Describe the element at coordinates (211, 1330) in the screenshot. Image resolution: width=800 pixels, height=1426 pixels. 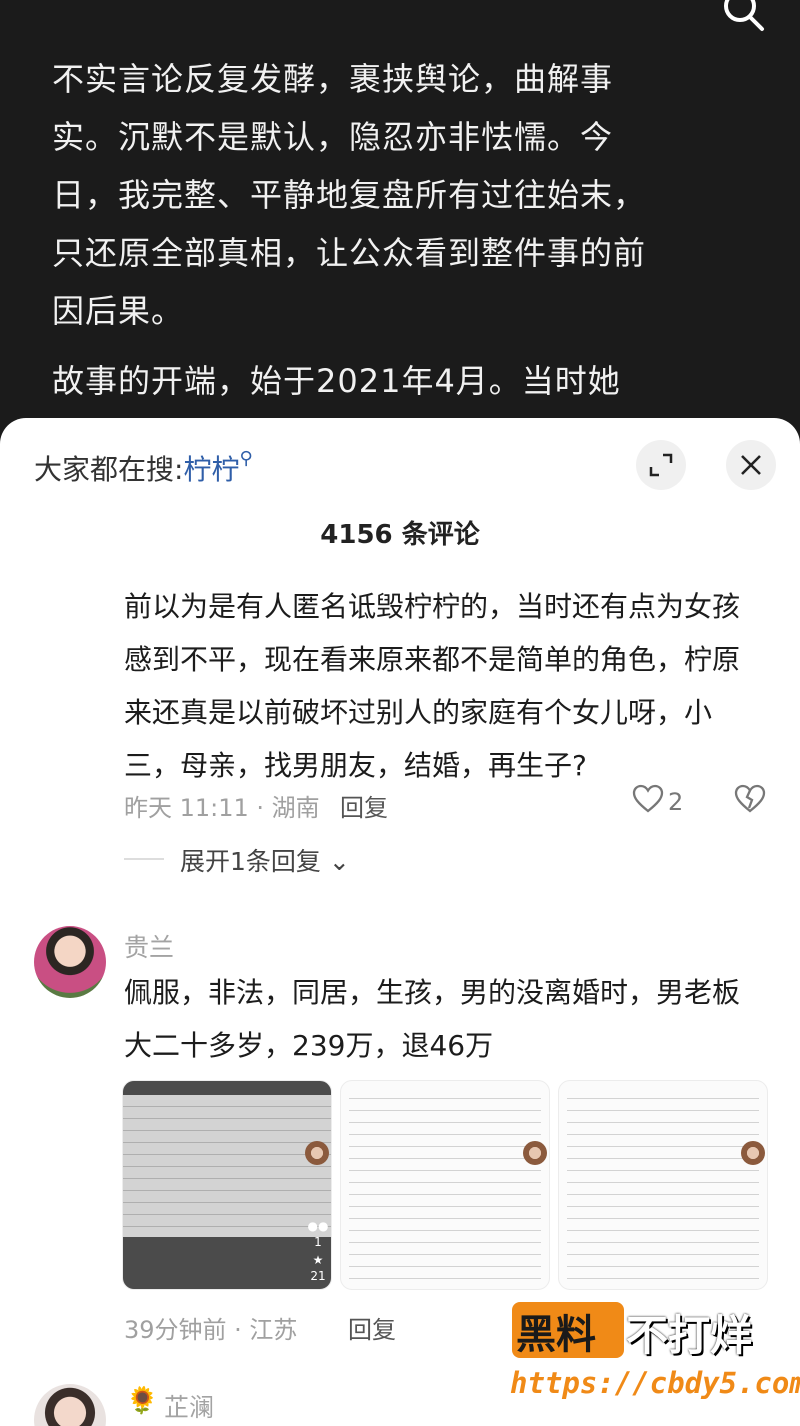
I see `comment-meta: 39分钟前 · 江苏` at that location.